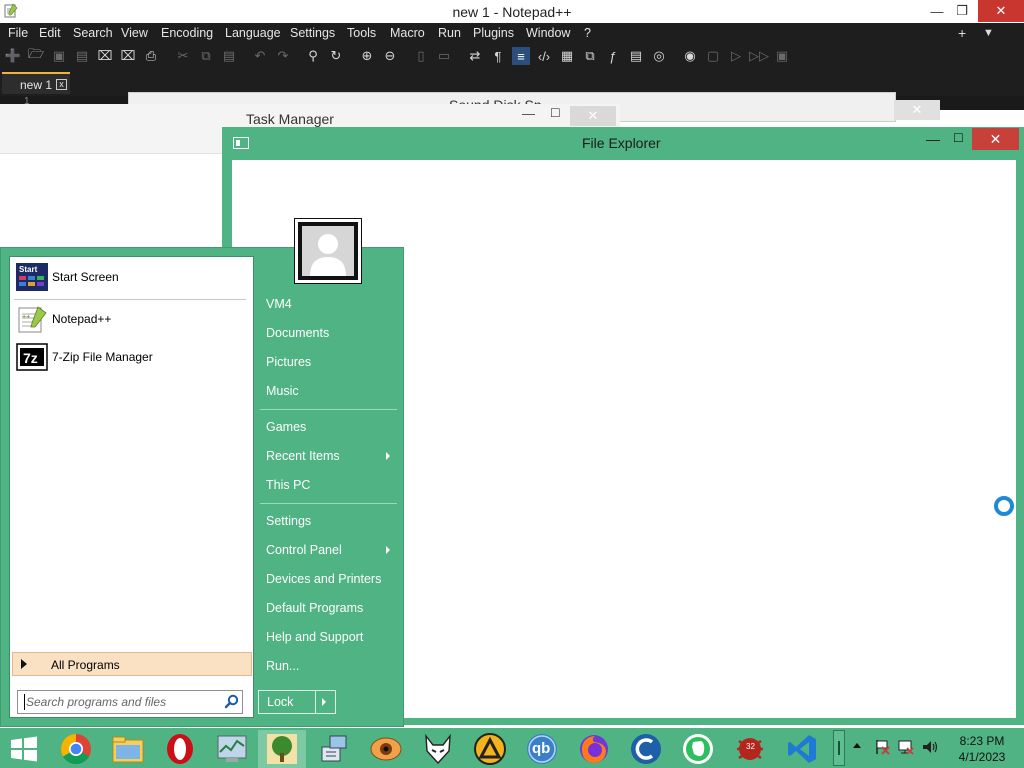  What do you see at coordinates (593, 116) in the screenshot?
I see `task-manager-close-button: ✕` at bounding box center [593, 116].